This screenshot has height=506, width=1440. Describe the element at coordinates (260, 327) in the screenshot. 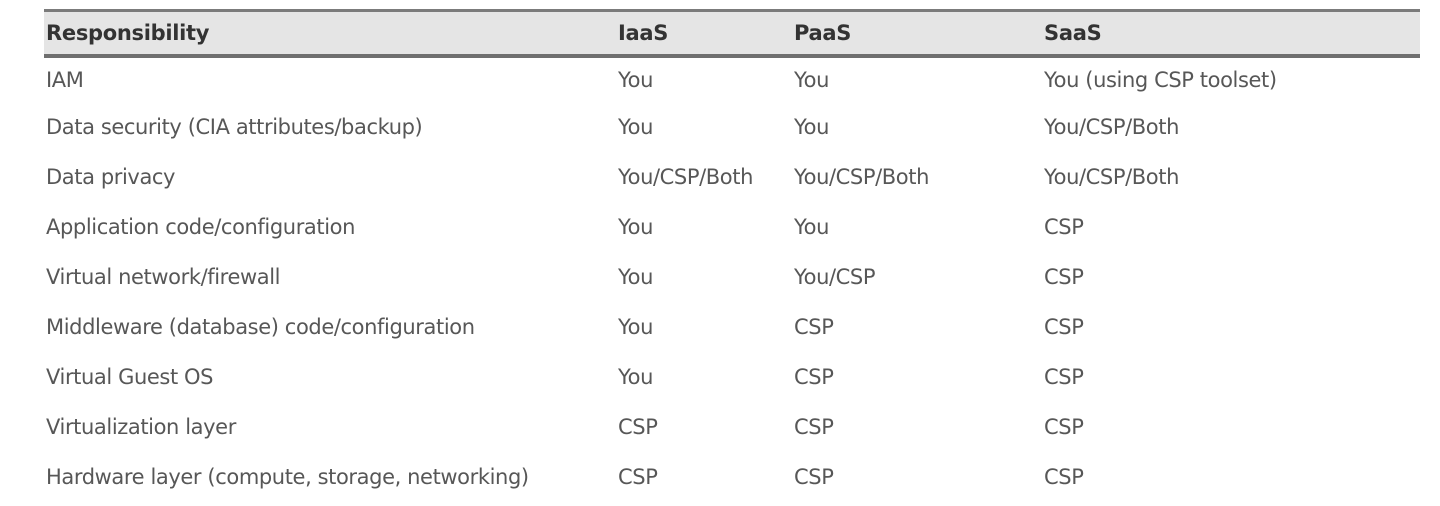

I see `cell-responsibility: Middleware (database) code/configuration` at that location.